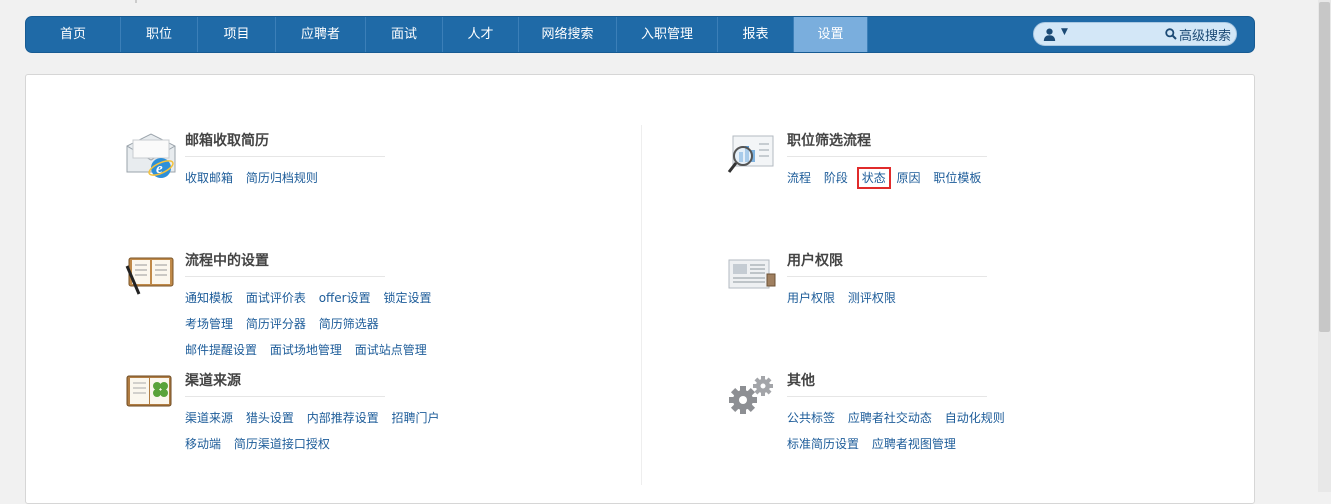 The width and height of the screenshot is (1331, 504). I want to click on section-links-channel: 渠道来源 猎头设置 内部推荐设置 招聘门户 移动端 简历渠道接口授权, so click(355, 436).